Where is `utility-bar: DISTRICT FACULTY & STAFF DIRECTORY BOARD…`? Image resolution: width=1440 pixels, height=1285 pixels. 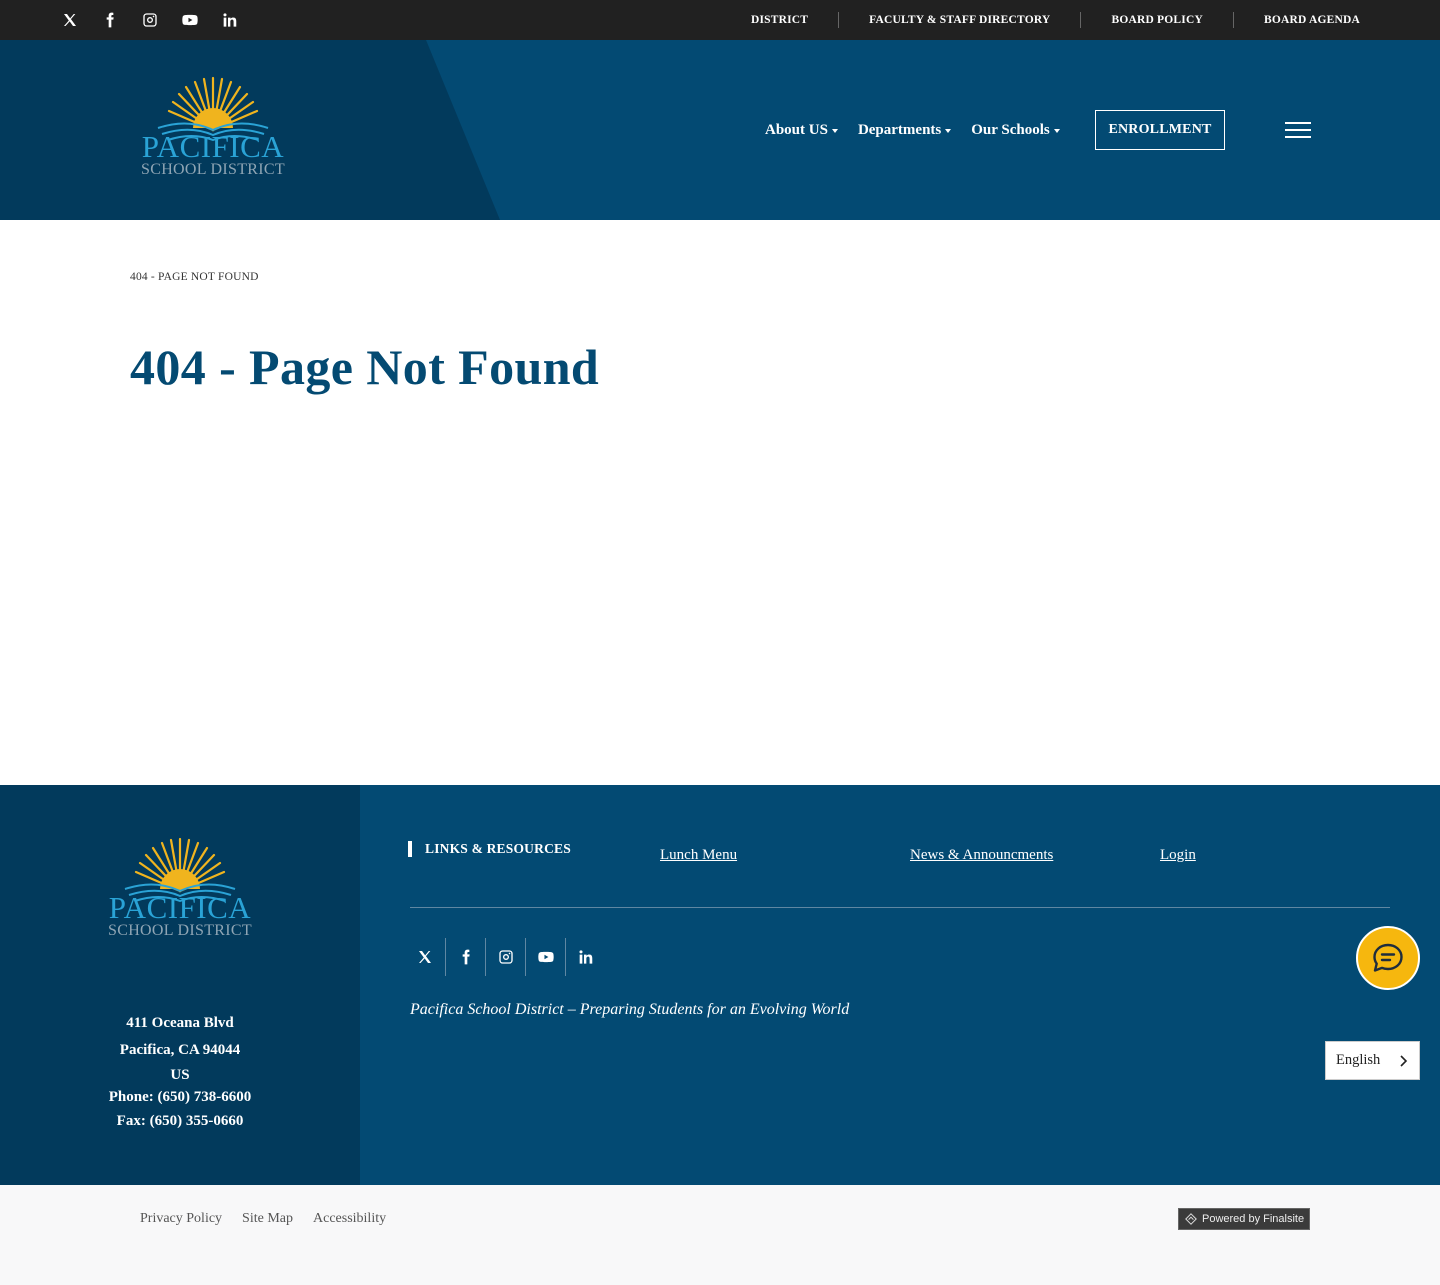
utility-bar: DISTRICT FACULTY & STAFF DIRECTORY BOARD… is located at coordinates (720, 20).